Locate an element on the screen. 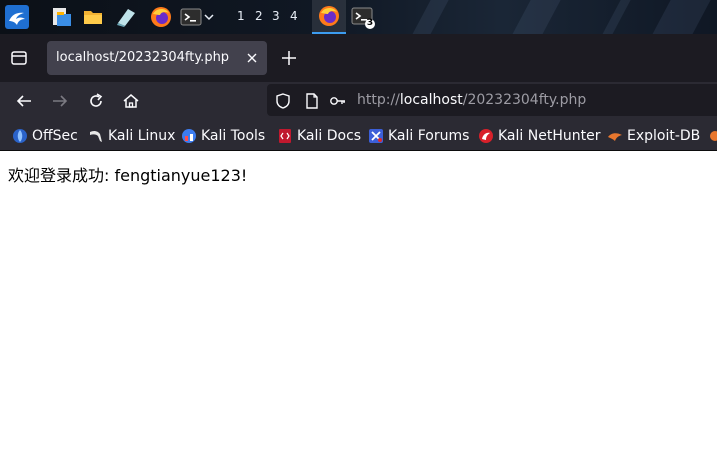 The width and height of the screenshot is (717, 473). reload-icon is located at coordinates (96, 100).